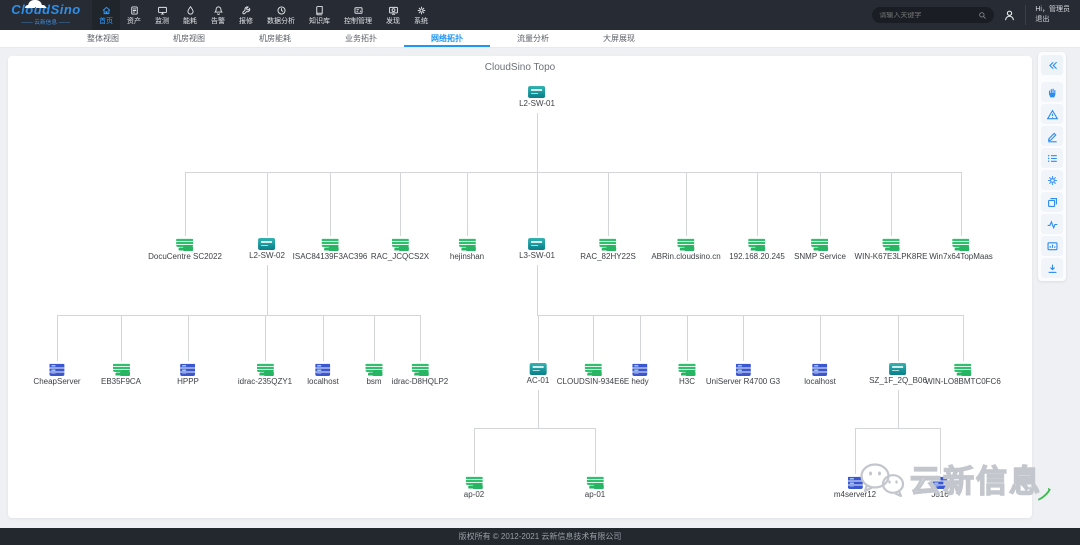 The height and width of the screenshot is (545, 1080). What do you see at coordinates (374, 374) in the screenshot?
I see `topo-node: bsm` at bounding box center [374, 374].